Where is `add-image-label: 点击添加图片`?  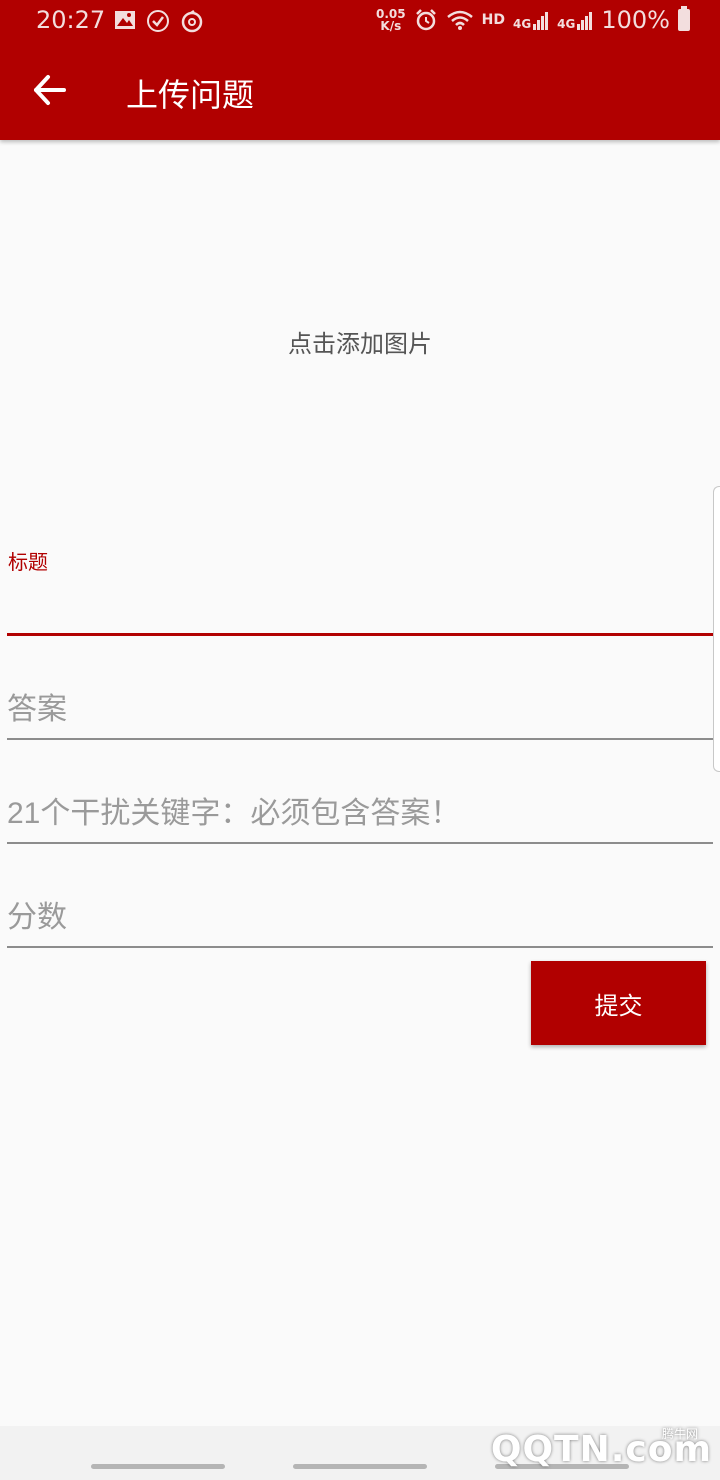 add-image-label: 点击添加图片 is located at coordinates (360, 343).